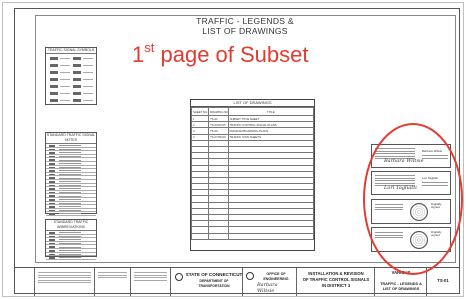 This screenshot has height=299, width=466. What do you see at coordinates (250, 276) in the screenshot?
I see `office-logo-icon` at bounding box center [250, 276].